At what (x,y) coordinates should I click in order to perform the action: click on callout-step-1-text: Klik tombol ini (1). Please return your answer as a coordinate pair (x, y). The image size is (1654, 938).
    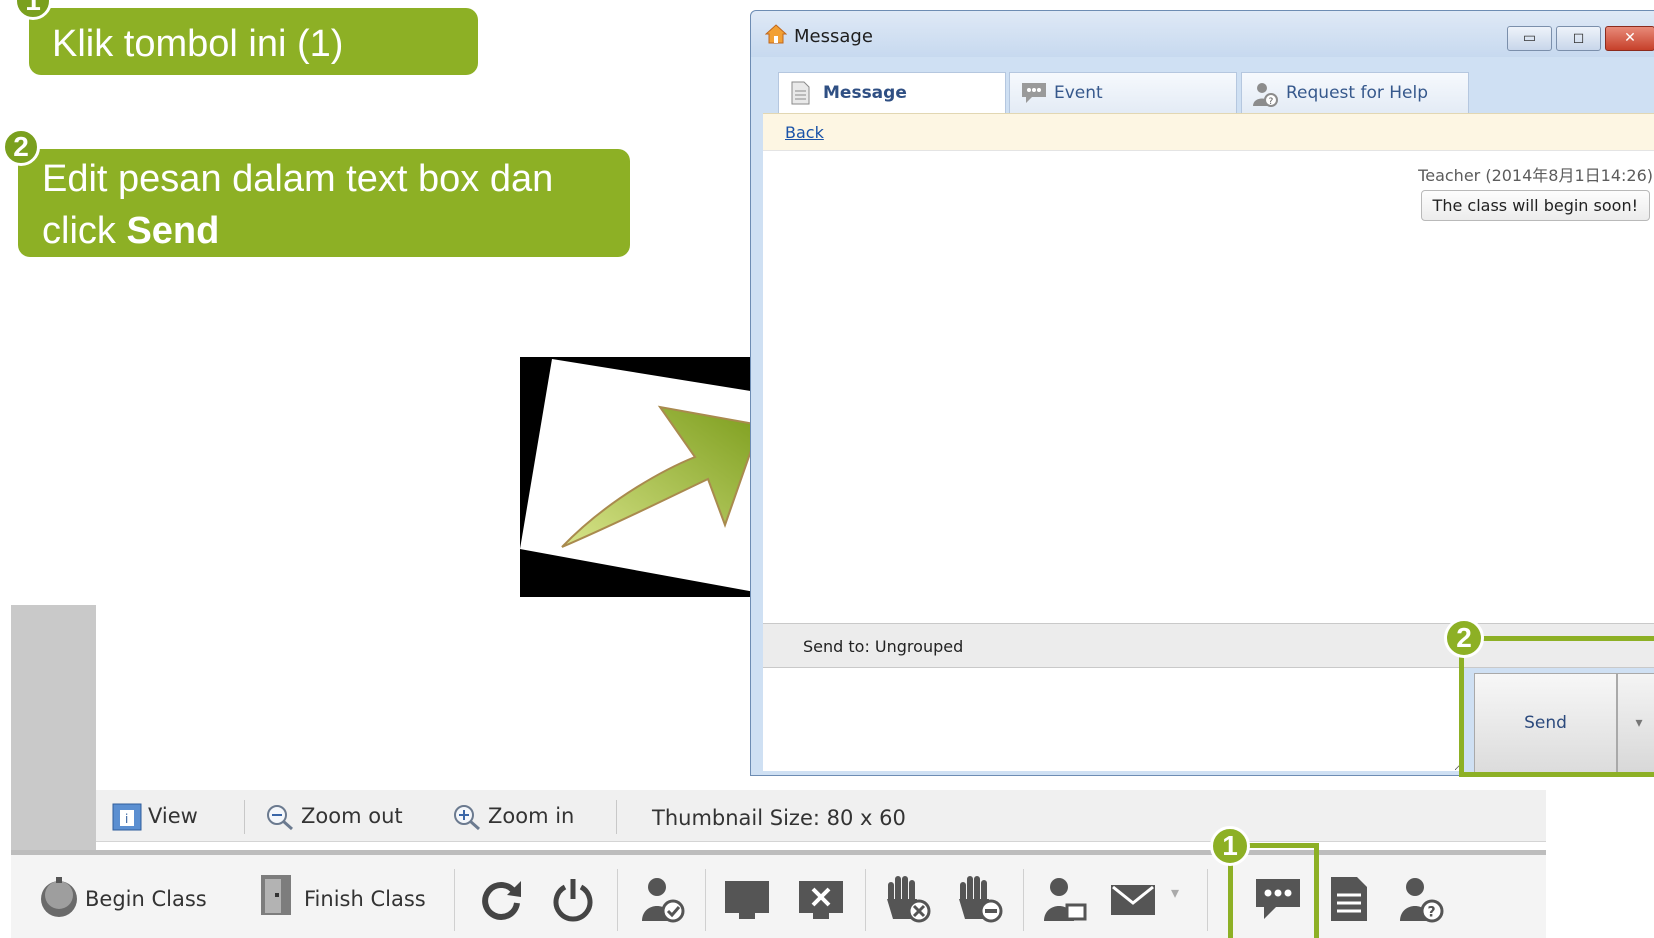
    Looking at the image, I should click on (198, 44).